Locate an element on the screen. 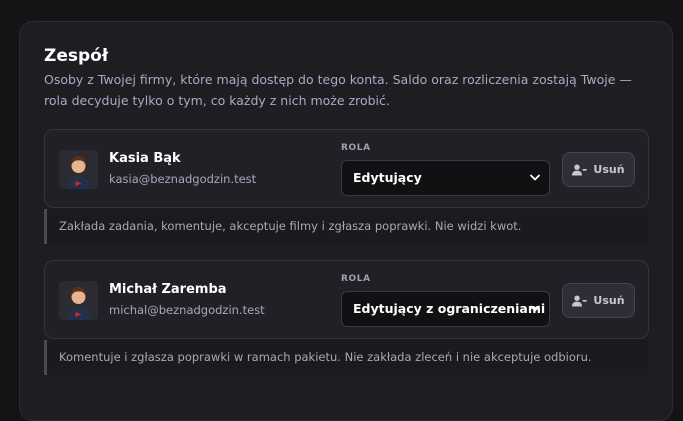  role-select-value: Edytujący is located at coordinates (387, 177).